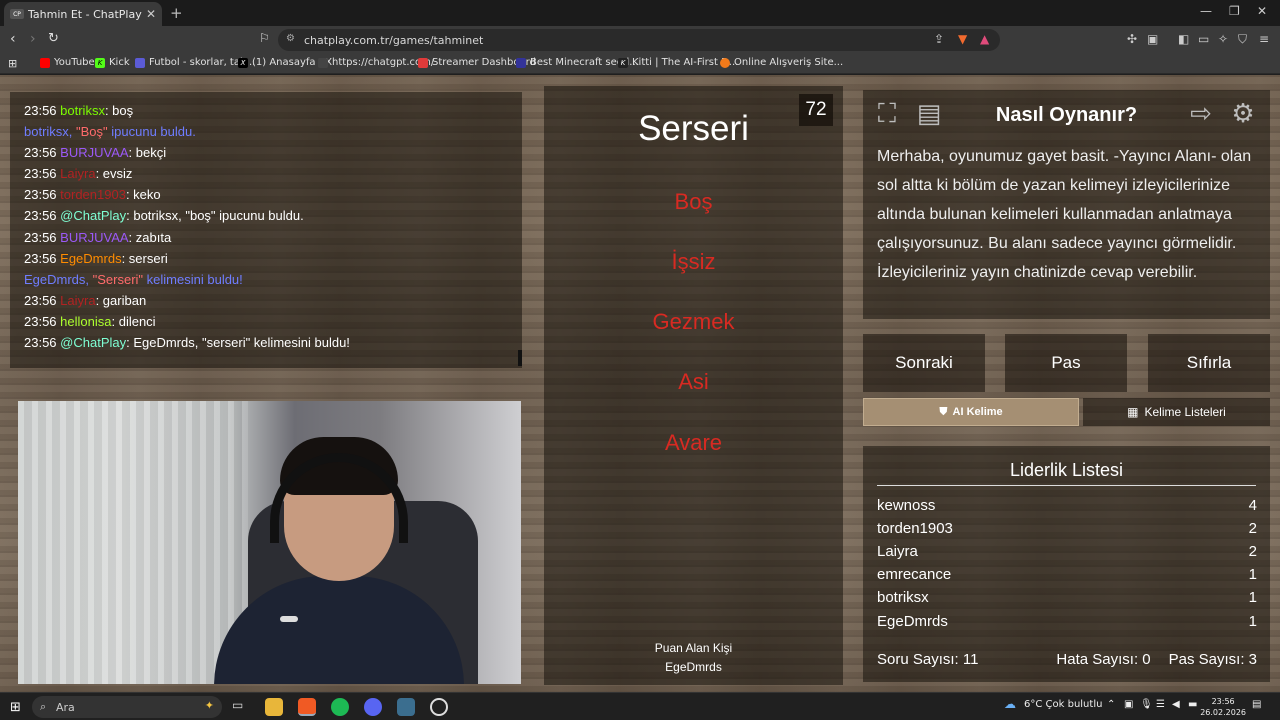 This screenshot has width=1280, height=720. Describe the element at coordinates (1185, 412) in the screenshot. I see `tab-lists-label: Kelime Listeleri` at that location.